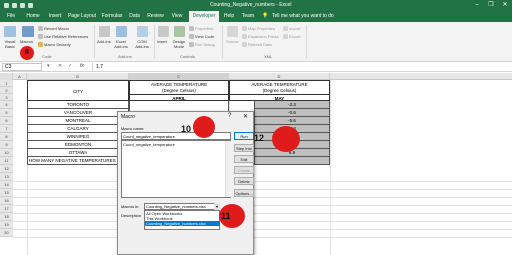 The height and width of the screenshot is (255, 512). Describe the element at coordinates (33, 16) in the screenshot. I see `tab-home: Home` at that location.